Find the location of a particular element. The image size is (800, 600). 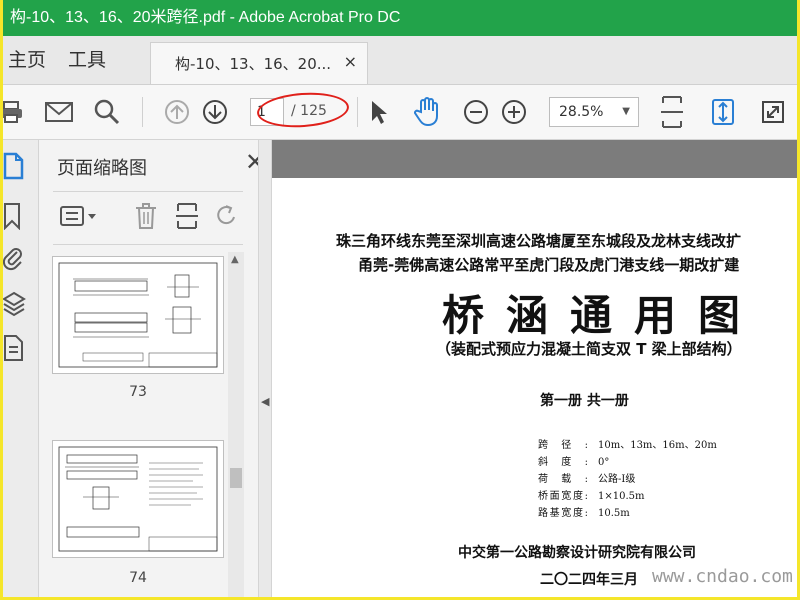

thumbnail-options-icon is located at coordinates (79, 216).